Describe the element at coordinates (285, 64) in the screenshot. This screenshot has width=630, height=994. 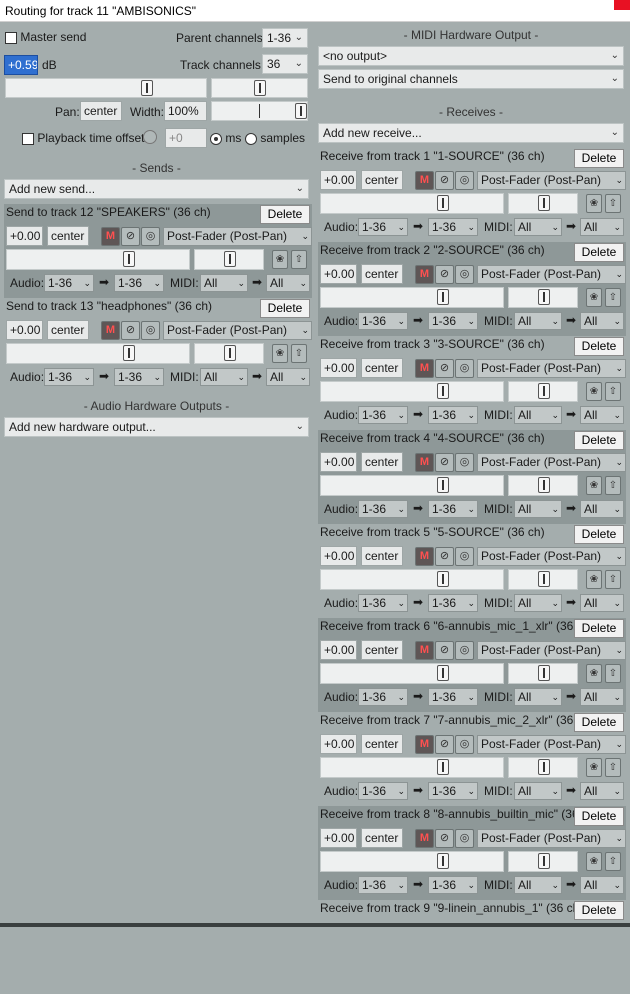
I see `track-channels-select: 36 ⌄` at that location.